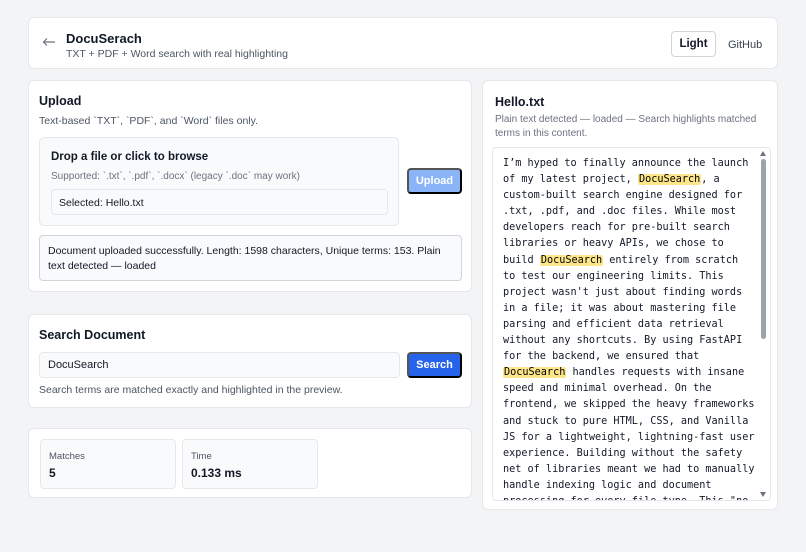 This screenshot has width=806, height=552. What do you see at coordinates (434, 365) in the screenshot?
I see `search-button: Search` at bounding box center [434, 365].